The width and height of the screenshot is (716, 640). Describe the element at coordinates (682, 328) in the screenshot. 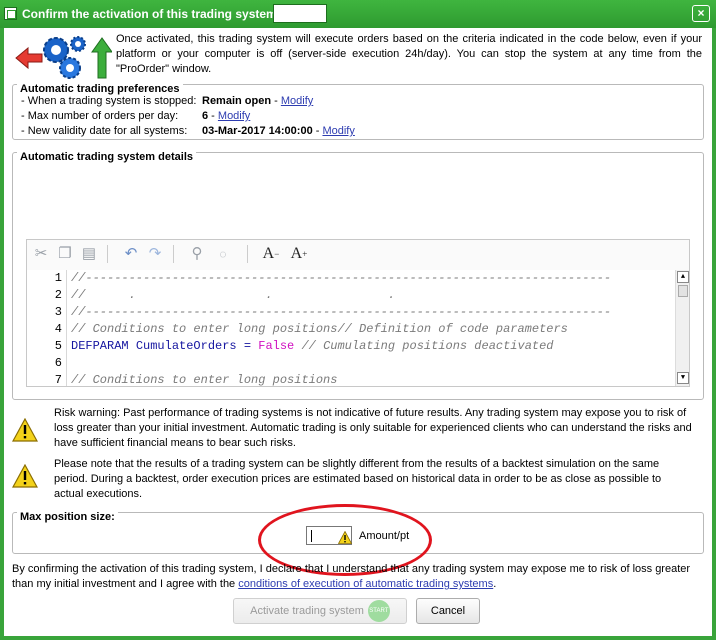

I see `code-scrollbar: ▲ ▼` at that location.